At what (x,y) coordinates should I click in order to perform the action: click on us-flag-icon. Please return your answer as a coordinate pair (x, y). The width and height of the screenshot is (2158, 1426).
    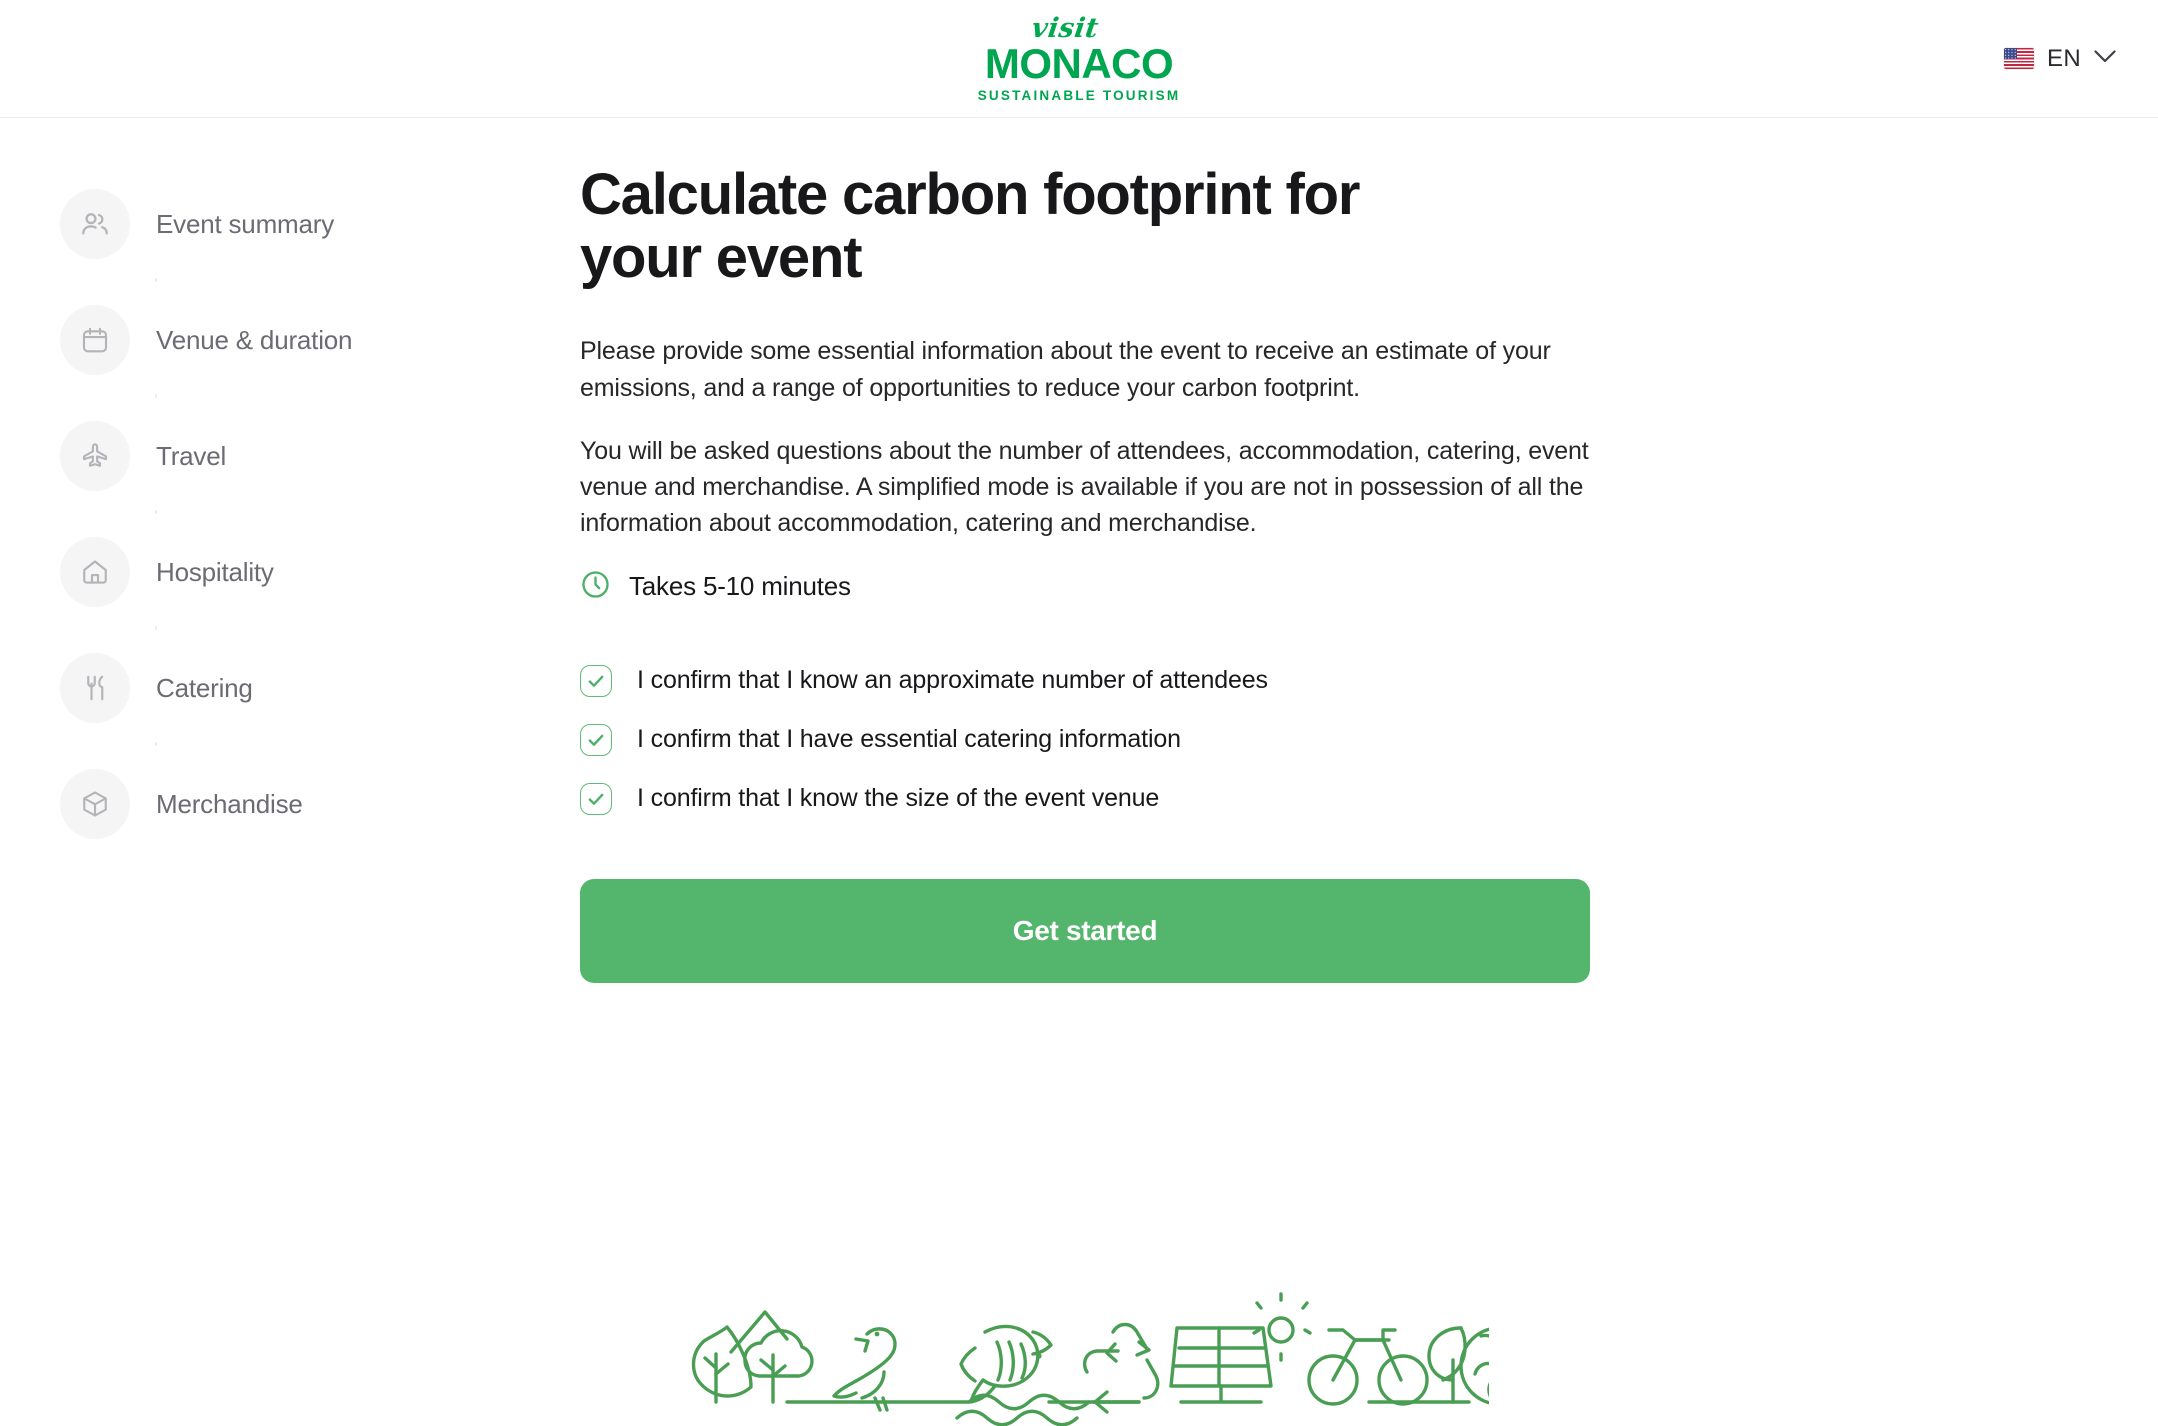
    Looking at the image, I should click on (2019, 58).